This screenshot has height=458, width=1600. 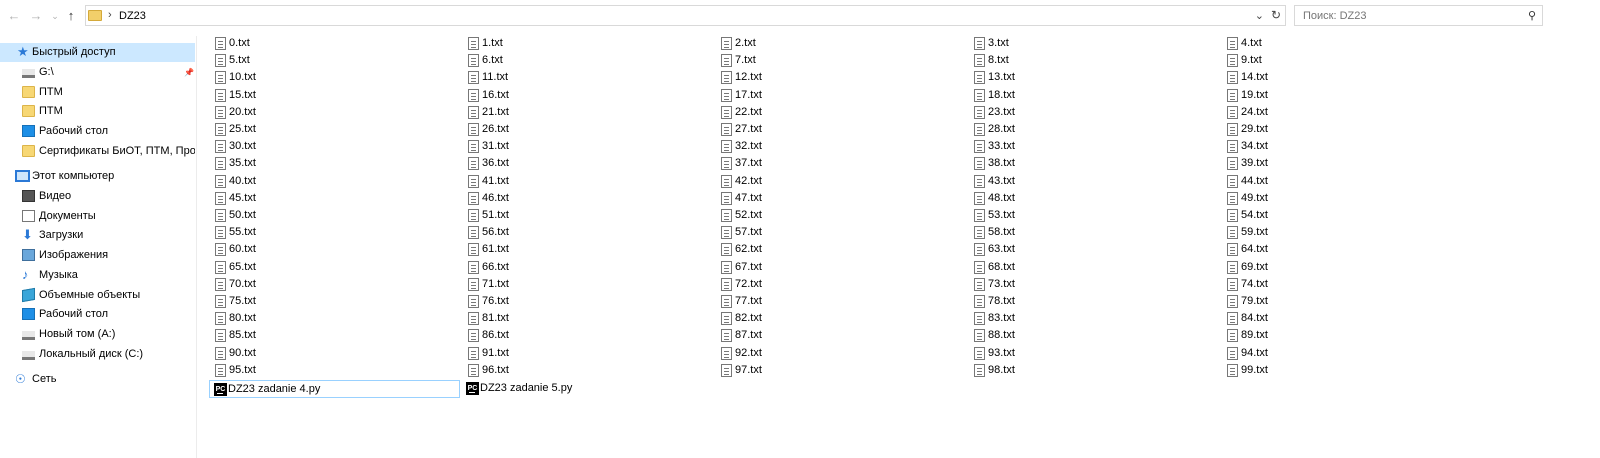 What do you see at coordinates (1343, 335) in the screenshot?
I see `file-item: 89.txt` at bounding box center [1343, 335].